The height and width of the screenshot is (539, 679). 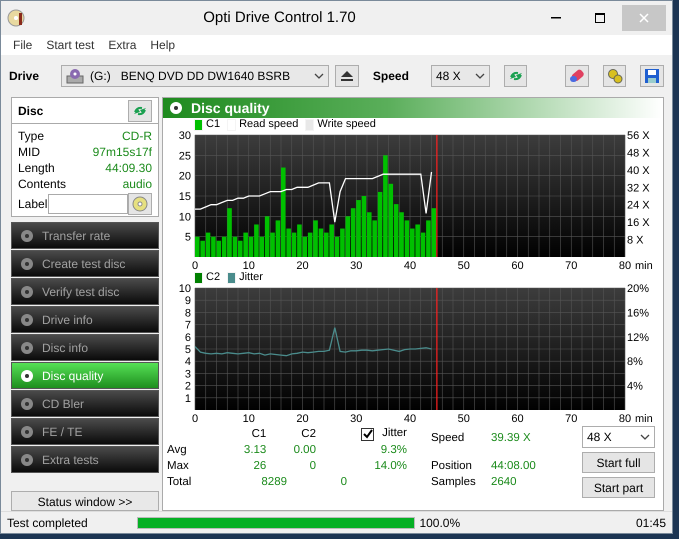 What do you see at coordinates (137, 184) in the screenshot?
I see `field-value: audio` at bounding box center [137, 184].